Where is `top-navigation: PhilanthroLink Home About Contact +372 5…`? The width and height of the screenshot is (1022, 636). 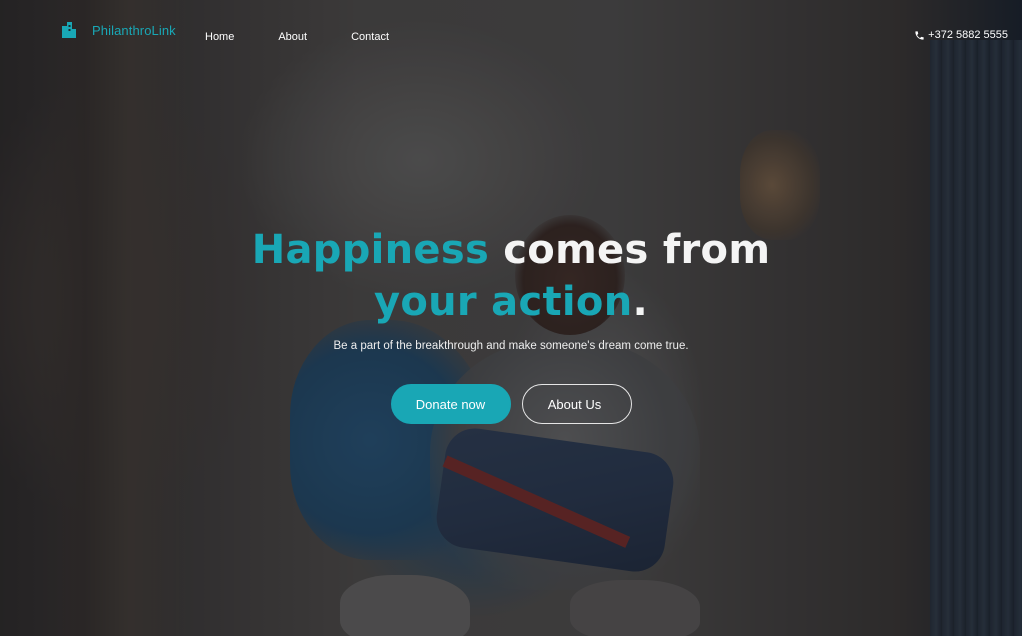
top-navigation: PhilanthroLink Home About Contact +372 5… is located at coordinates (511, 36).